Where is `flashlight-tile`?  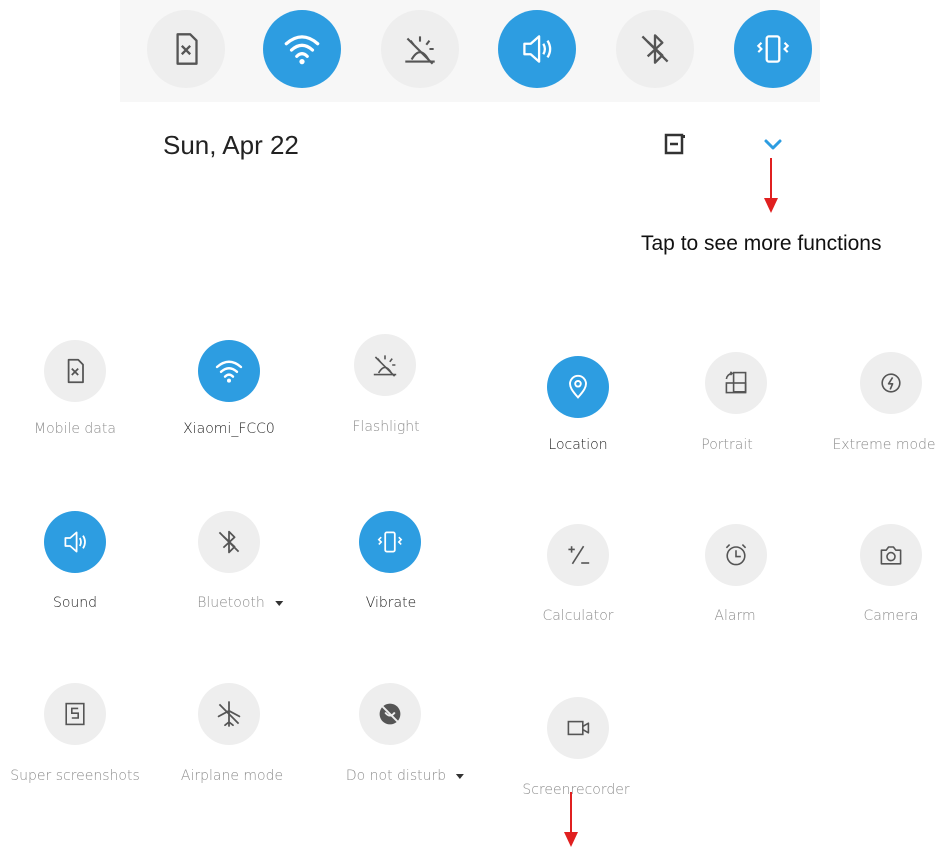
flashlight-tile is located at coordinates (385, 365).